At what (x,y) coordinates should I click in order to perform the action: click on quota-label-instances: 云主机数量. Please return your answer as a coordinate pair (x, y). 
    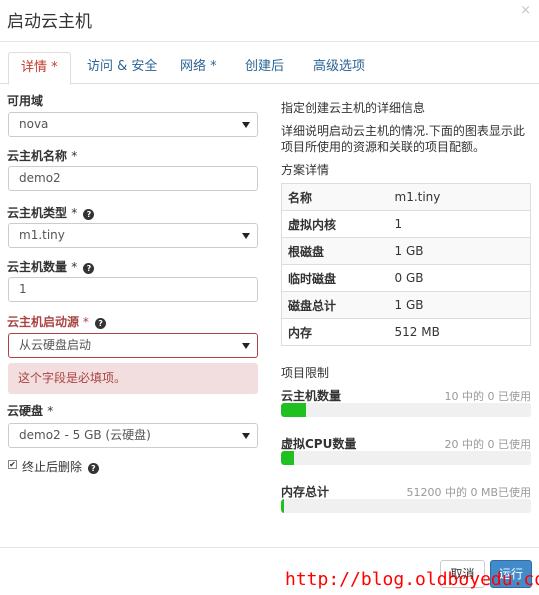
    Looking at the image, I should click on (311, 396).